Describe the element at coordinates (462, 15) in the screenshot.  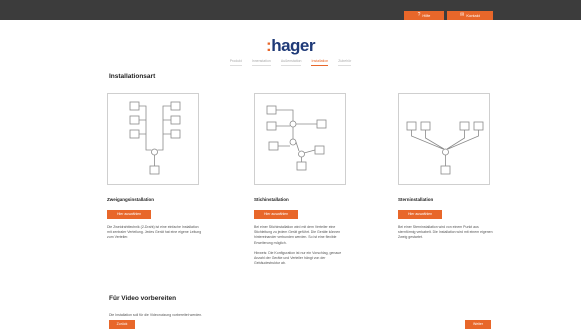
I see `envelope-icon: ✉` at that location.